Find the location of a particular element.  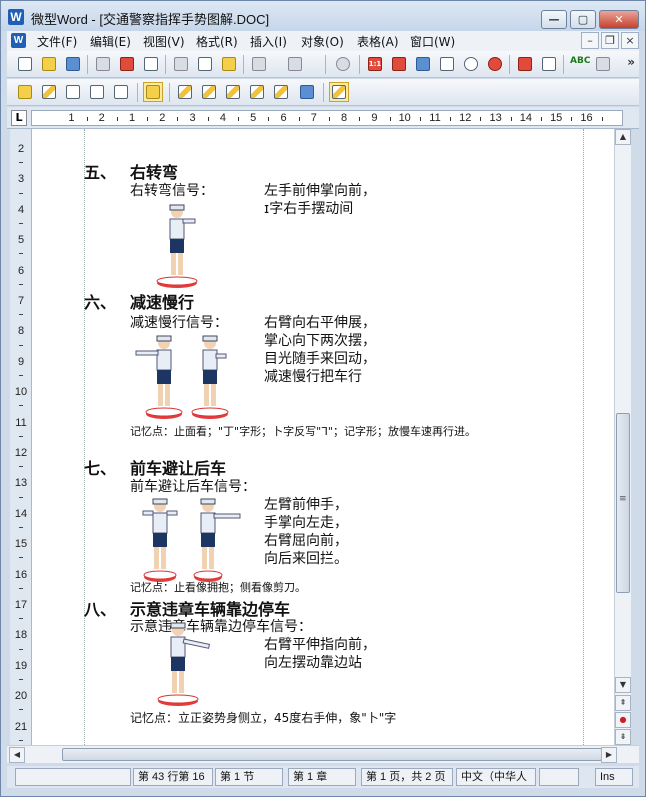

spell-check-icon: ABC is located at coordinates (580, 64).